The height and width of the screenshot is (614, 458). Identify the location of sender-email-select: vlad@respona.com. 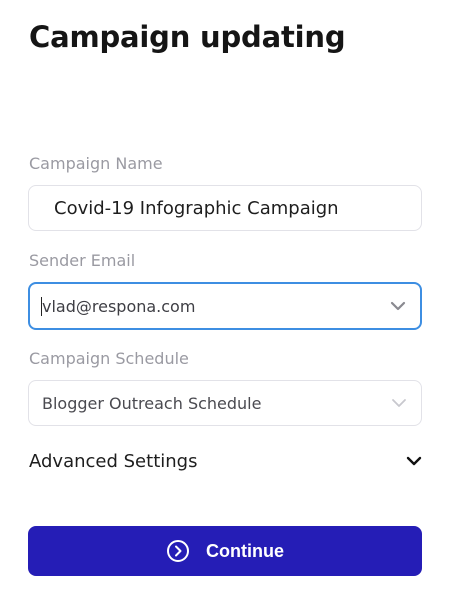
(225, 306).